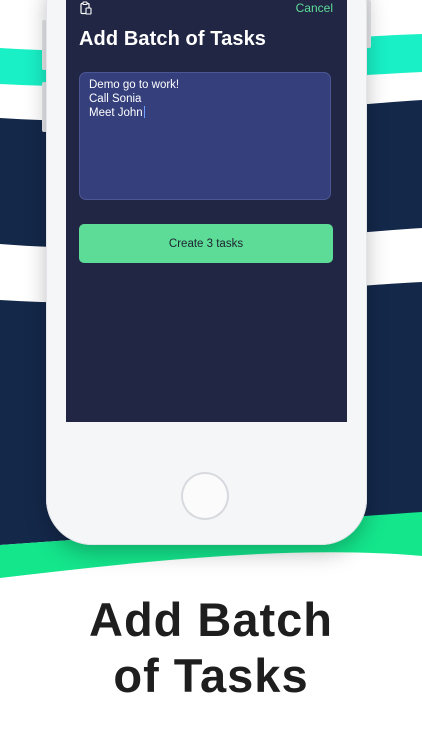  I want to click on create-tasks-label: Create 3 tasks, so click(206, 243).